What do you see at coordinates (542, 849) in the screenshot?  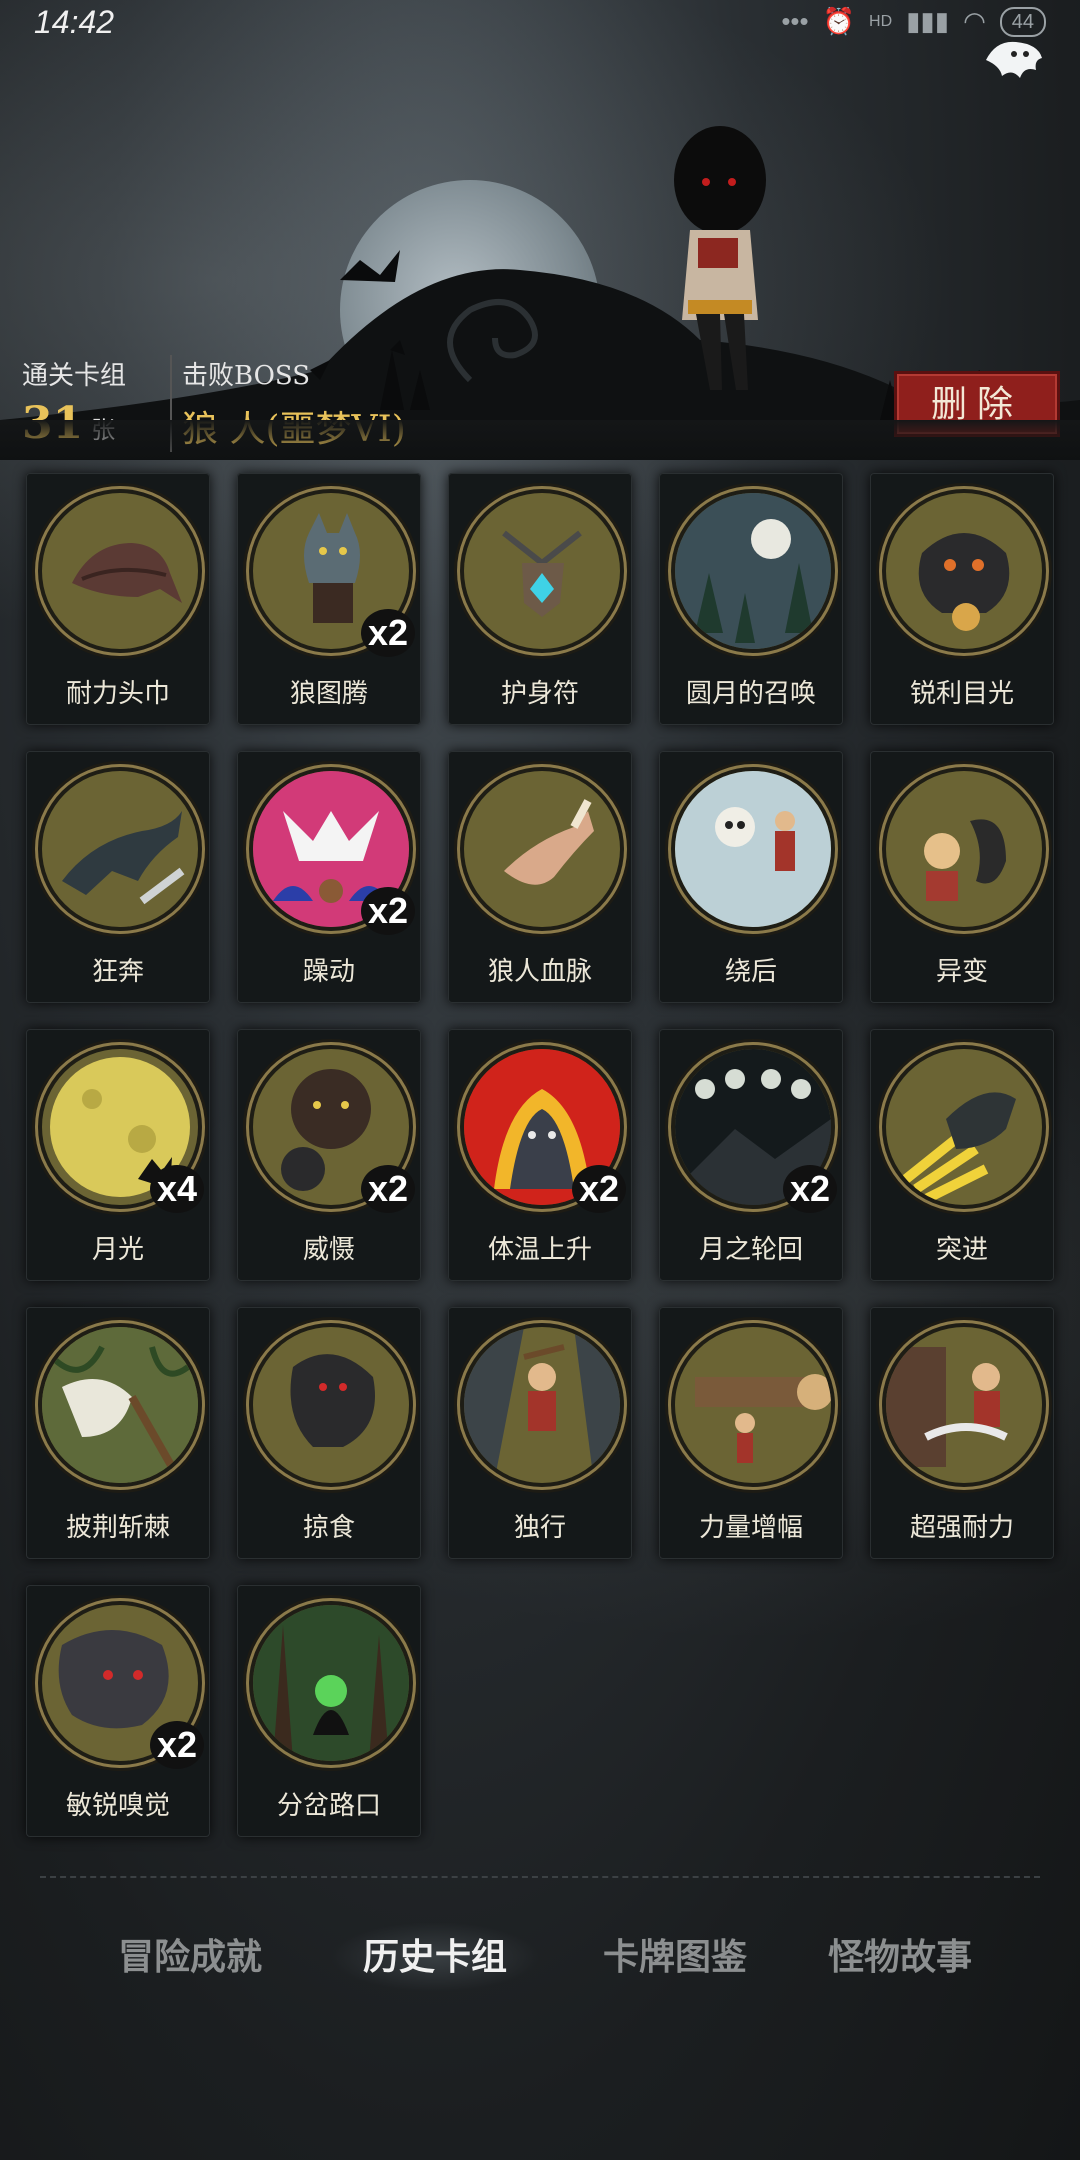 I see `claw-arm-icon` at bounding box center [542, 849].